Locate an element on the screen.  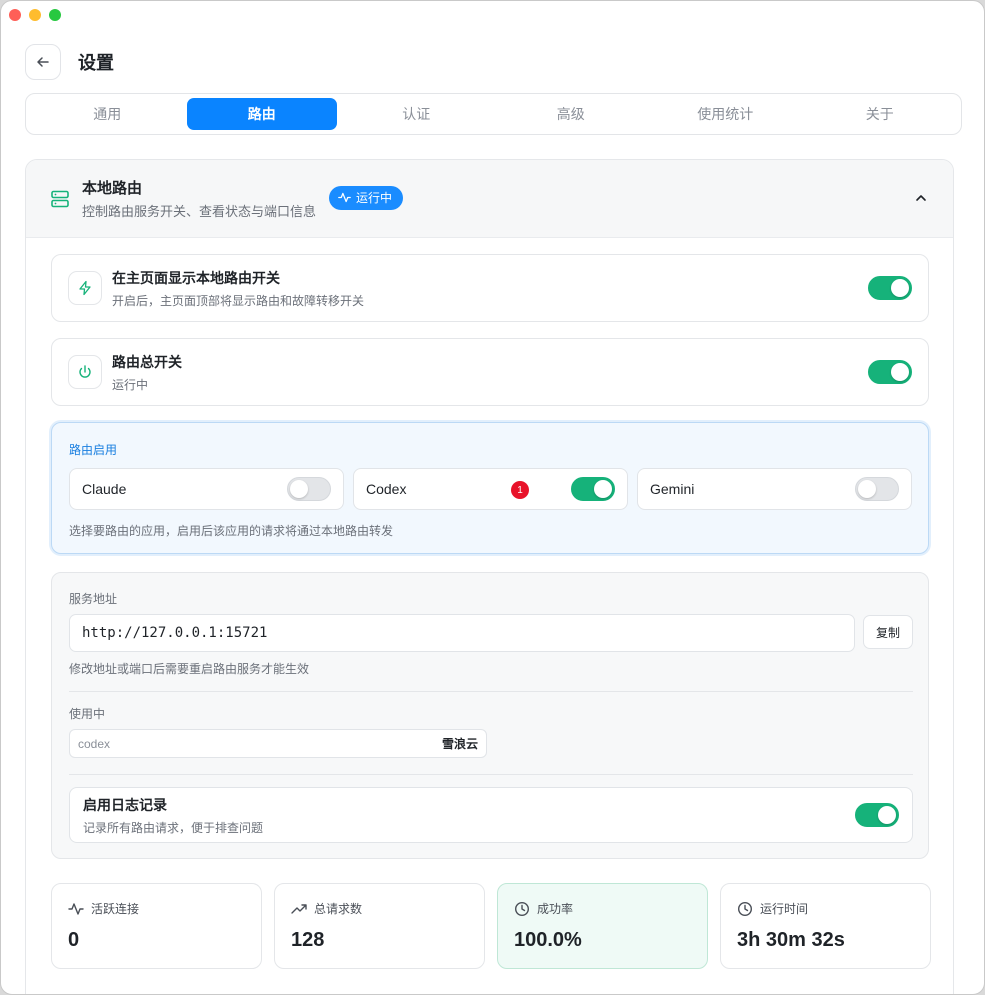
tab-routing: 路由 is located at coordinates (261, 114).